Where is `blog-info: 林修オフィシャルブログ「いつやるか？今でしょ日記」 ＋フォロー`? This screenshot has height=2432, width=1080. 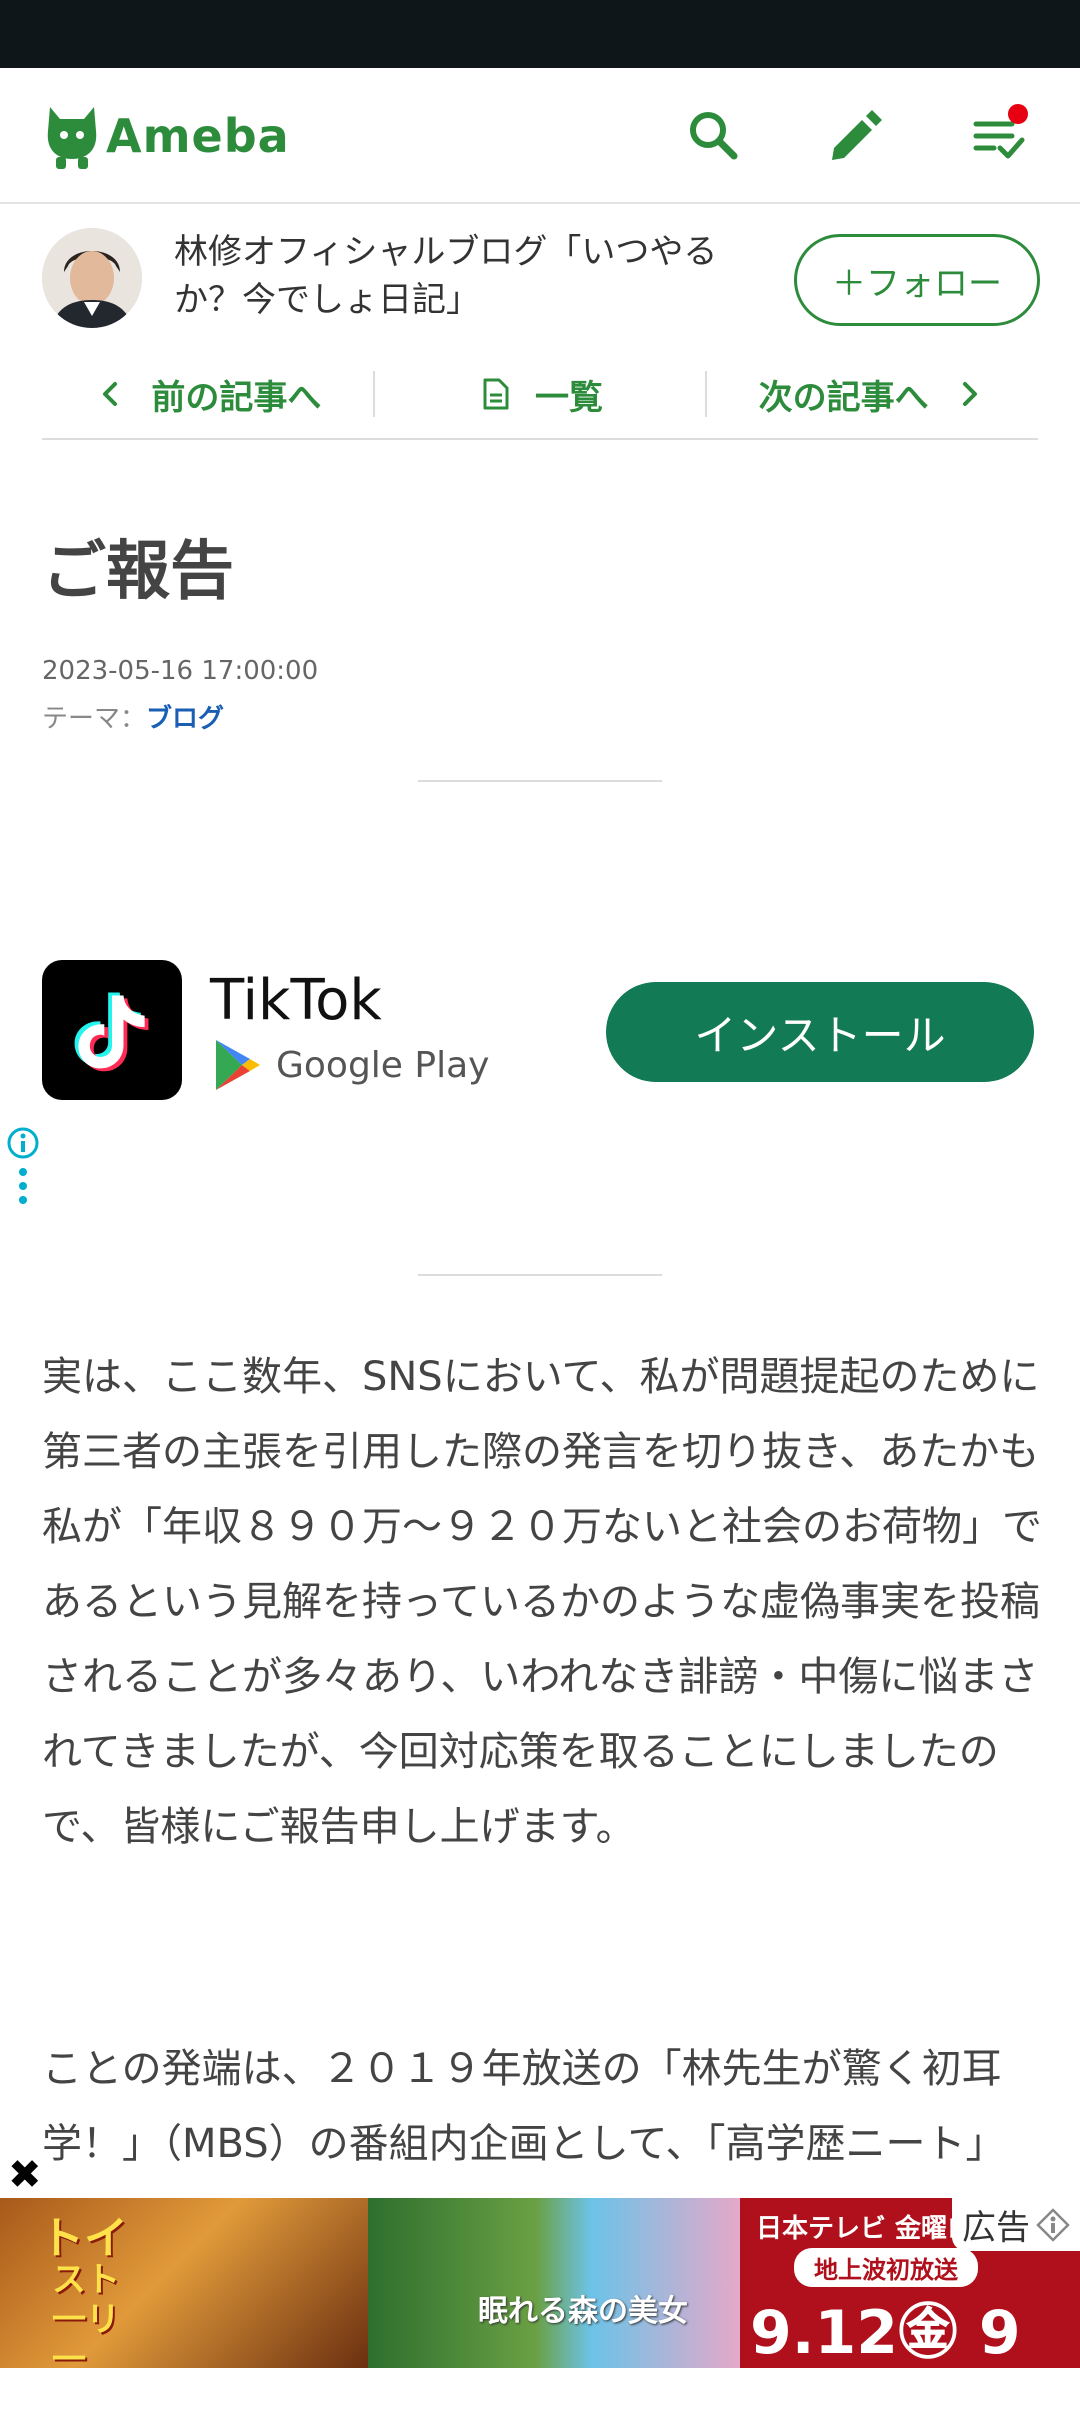
blog-info: 林修オフィシャルブログ「いつやるか？今でしょ日記」 ＋フォロー is located at coordinates (540, 276).